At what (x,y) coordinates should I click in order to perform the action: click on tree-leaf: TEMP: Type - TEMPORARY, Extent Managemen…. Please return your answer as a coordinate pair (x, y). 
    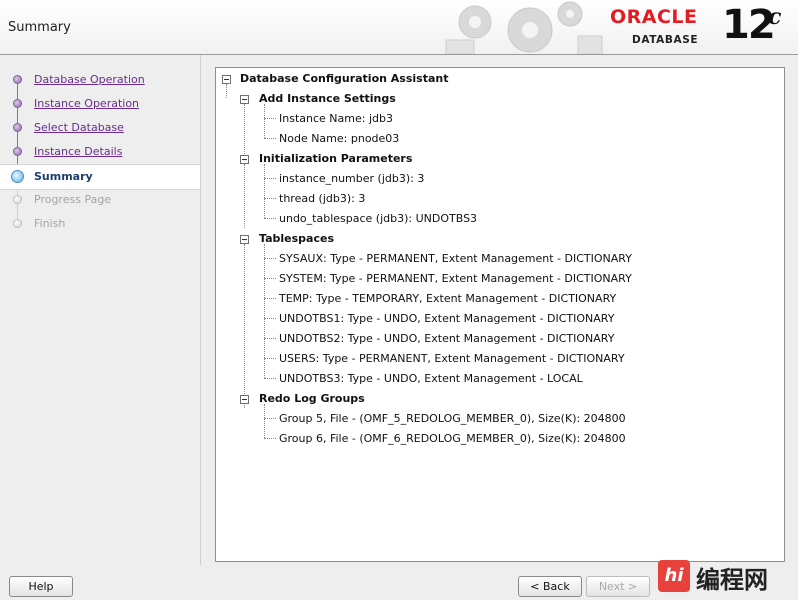
    Looking at the image, I should click on (447, 298).